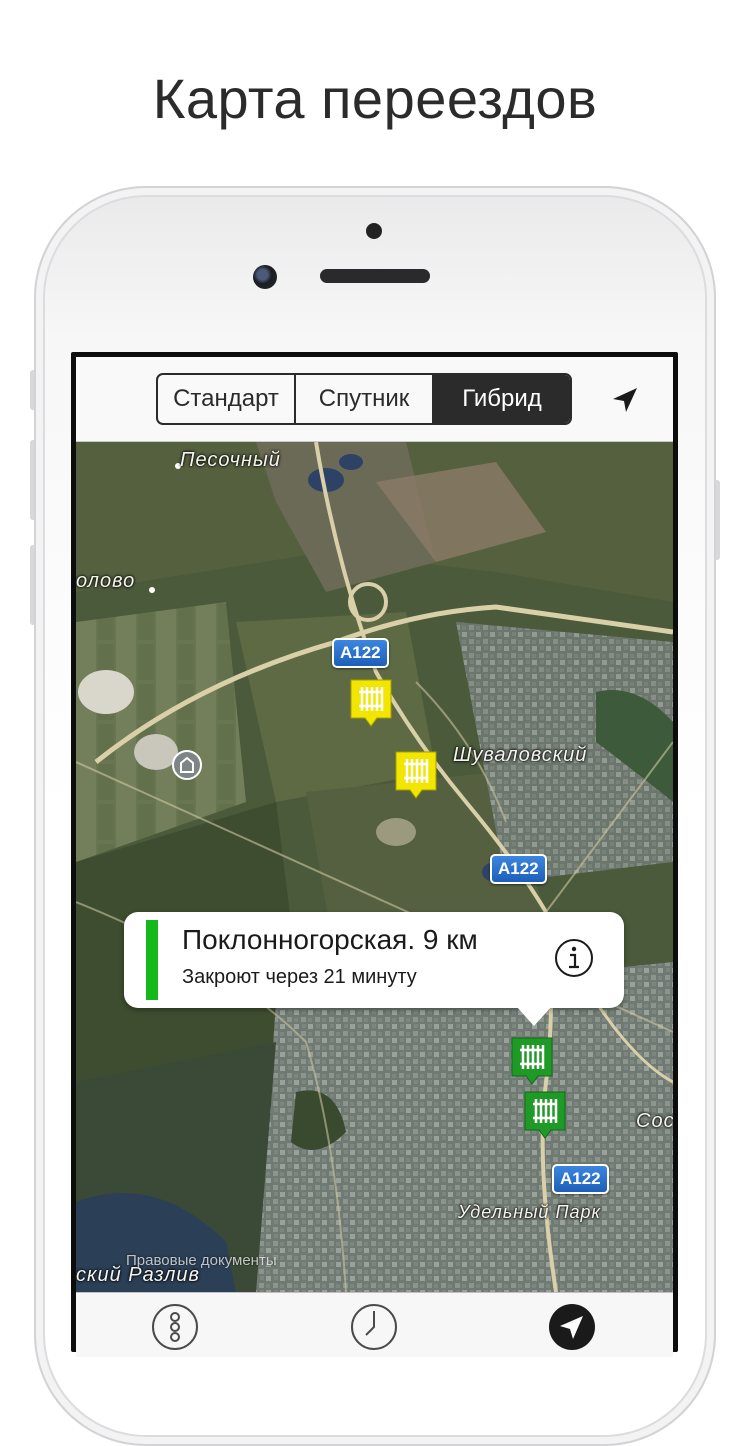 The image size is (750, 1446). What do you see at coordinates (520, 755) in the screenshot?
I see `map-label-shuvalovsky: Шуваловский` at bounding box center [520, 755].